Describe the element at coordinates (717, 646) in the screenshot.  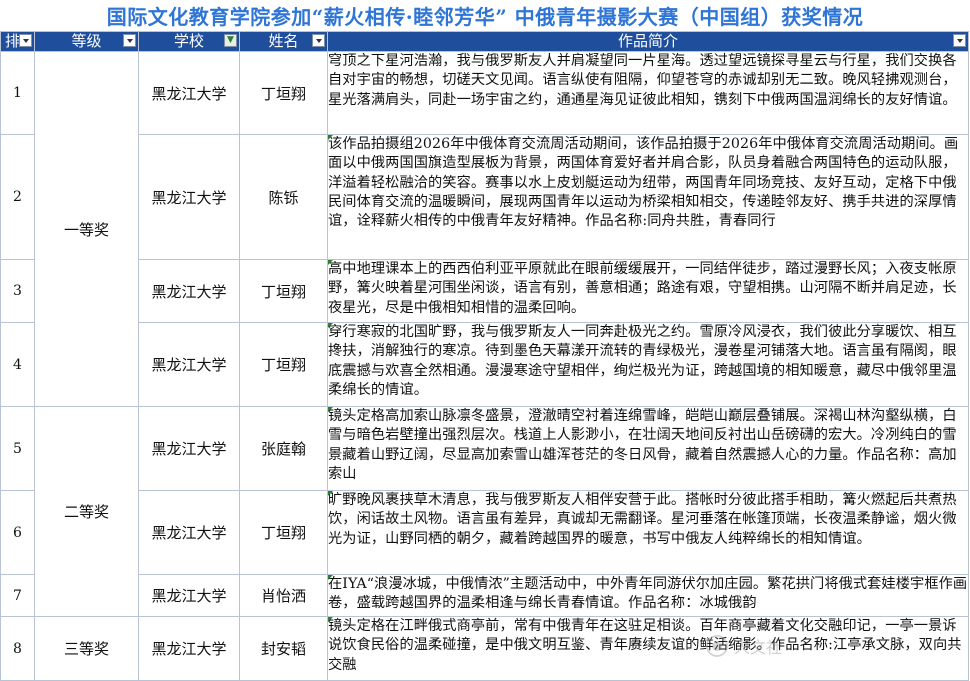
I see `watermark-logo-icon` at that location.